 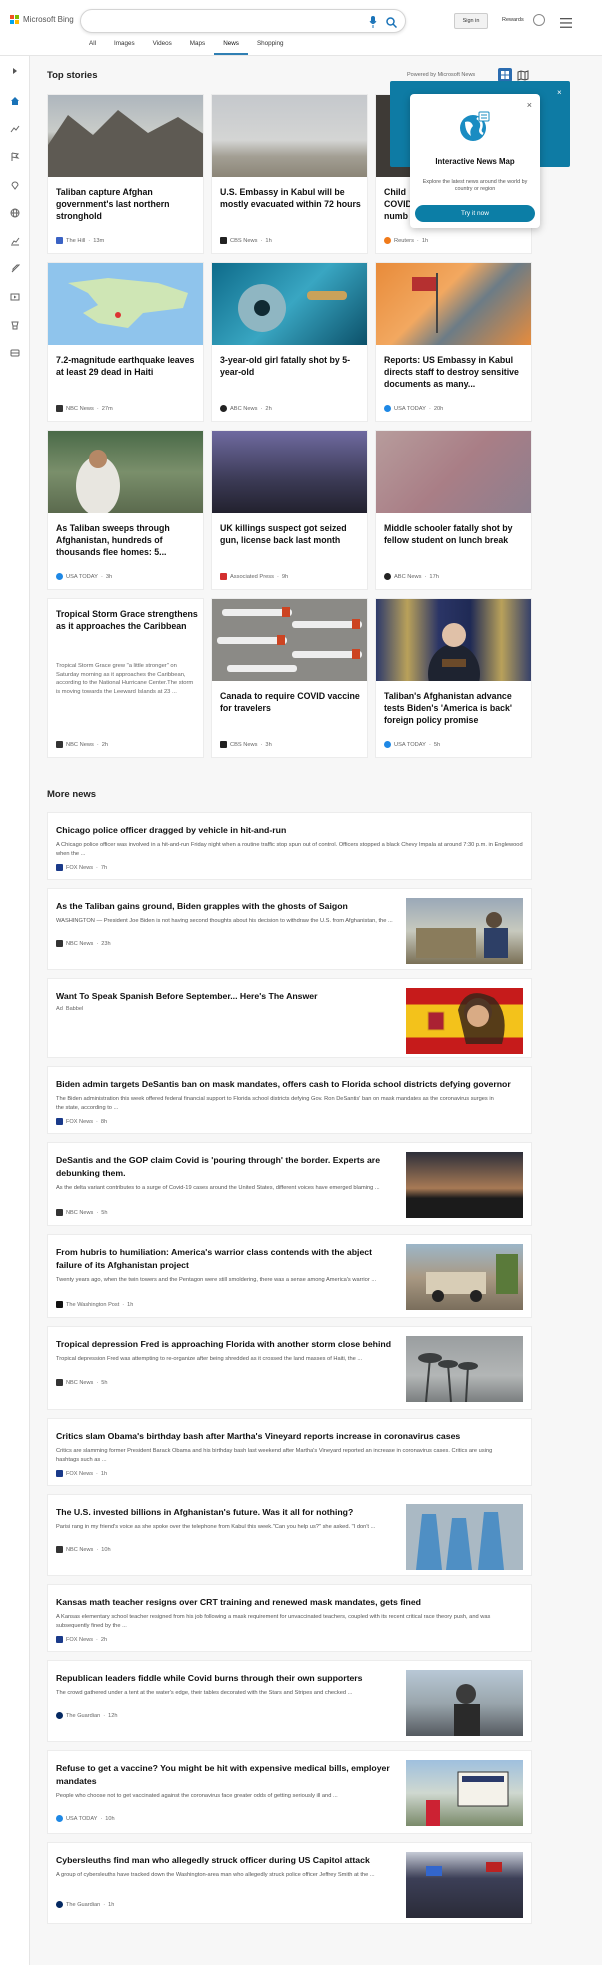 I want to click on entertainment-icon, so click(x=15, y=297).